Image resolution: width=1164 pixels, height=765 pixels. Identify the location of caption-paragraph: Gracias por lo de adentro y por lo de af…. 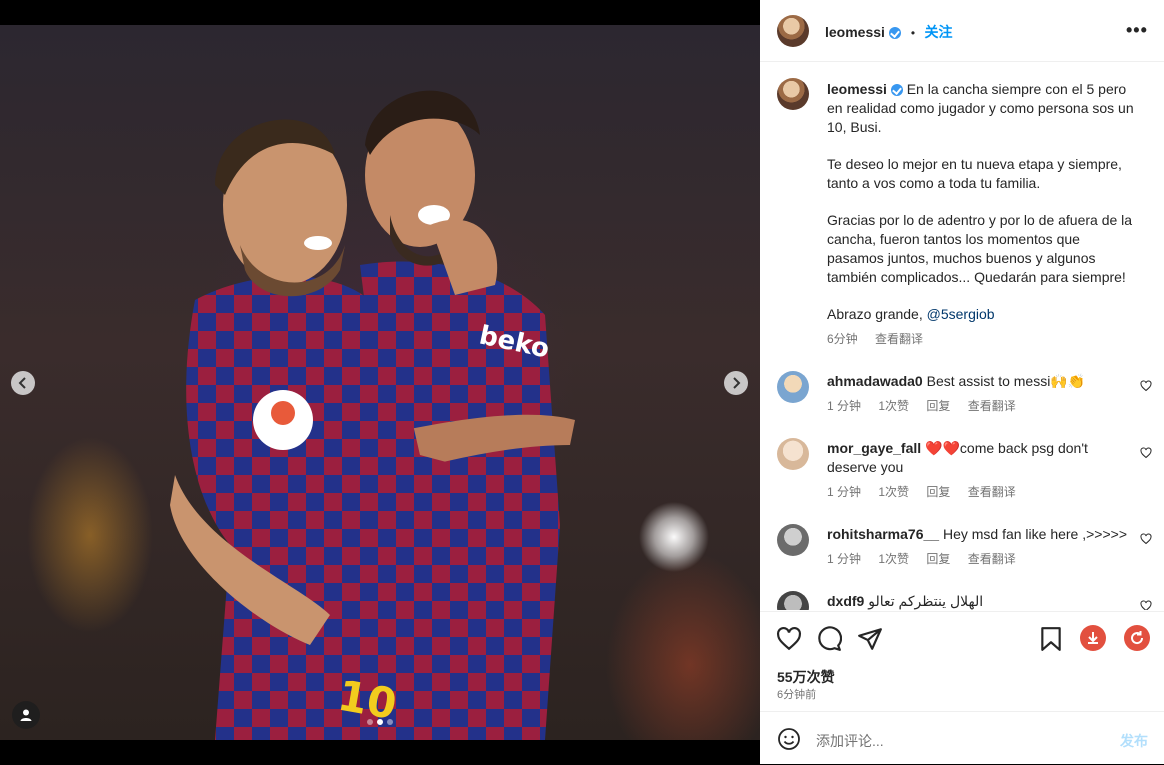
(980, 248).